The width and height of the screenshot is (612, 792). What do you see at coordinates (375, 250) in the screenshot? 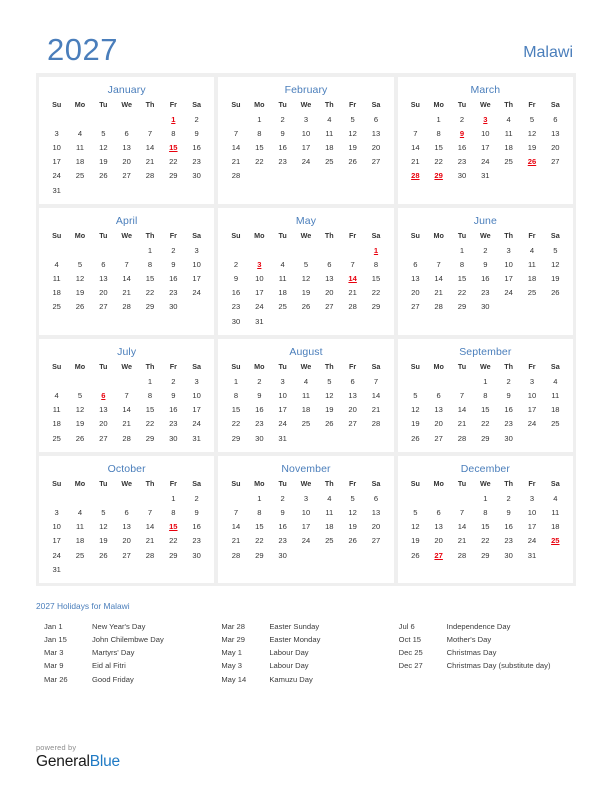
I see `day-cell-holiday: 1` at bounding box center [375, 250].